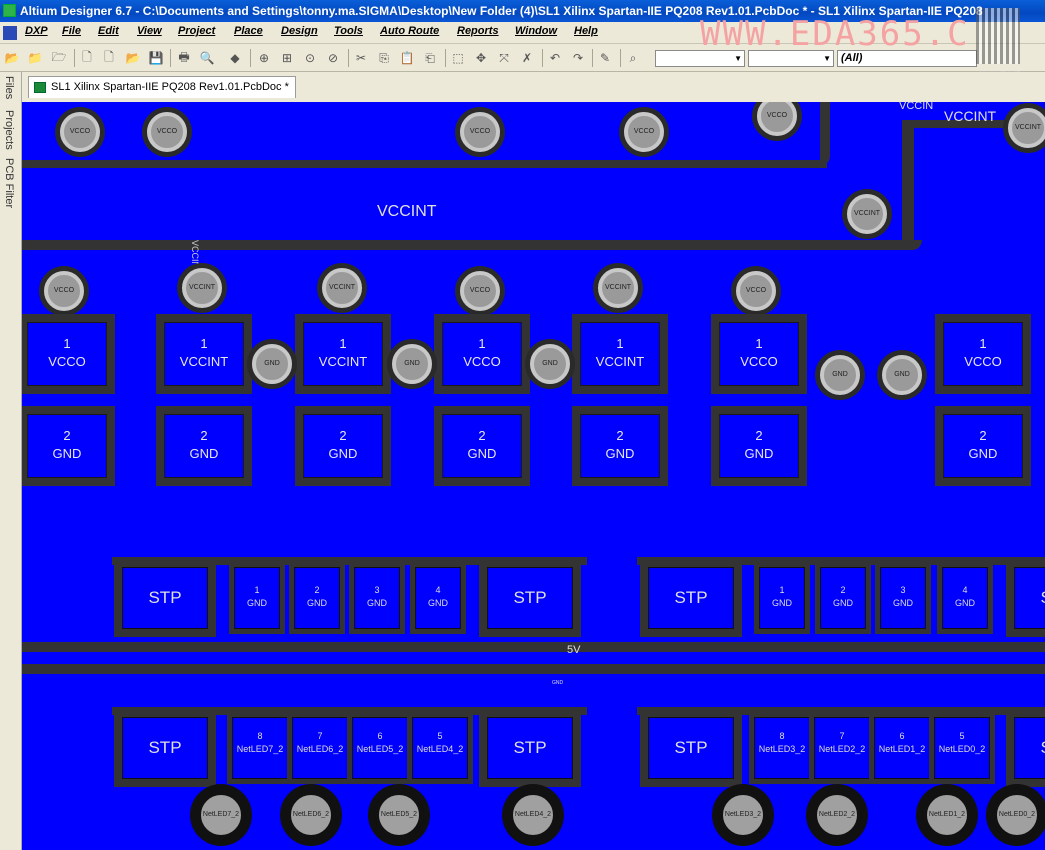  I want to click on menu-edit: Edit, so click(108, 31).